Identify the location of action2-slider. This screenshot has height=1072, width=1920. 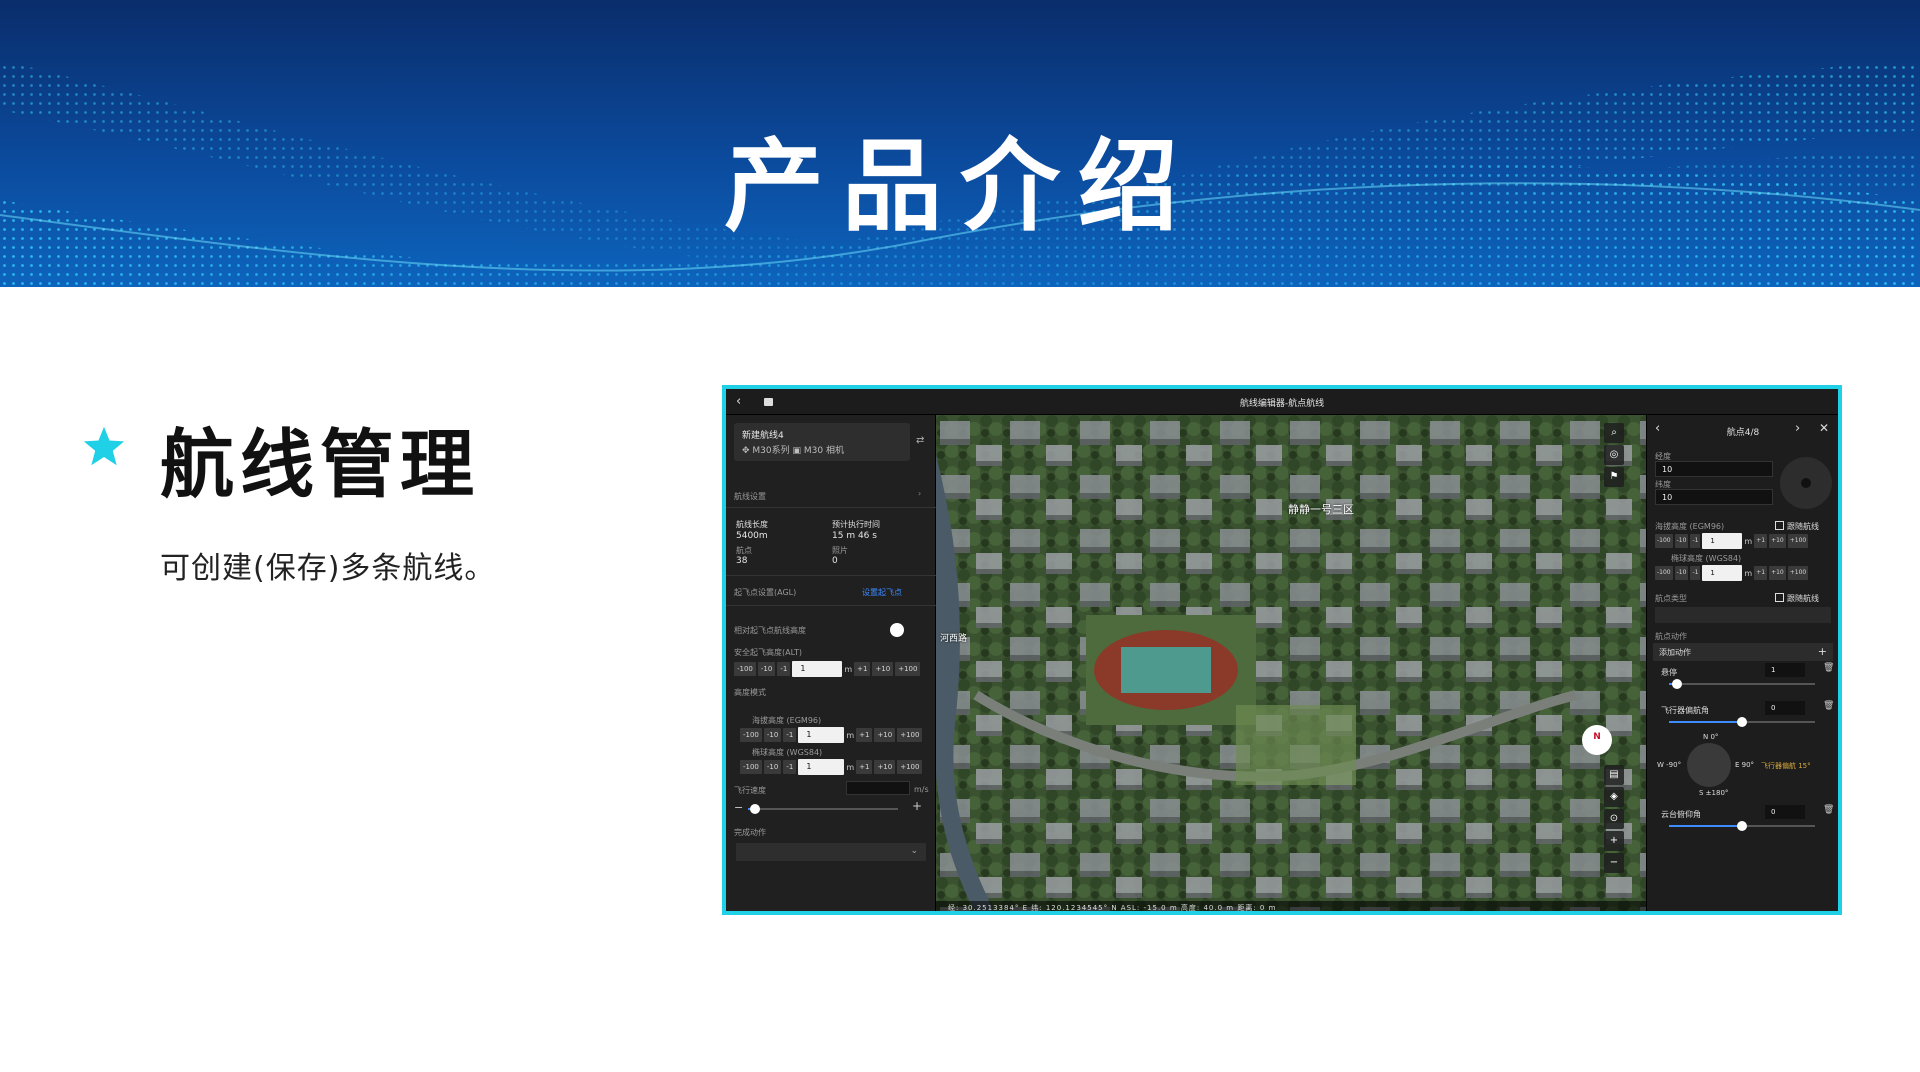
(1742, 722).